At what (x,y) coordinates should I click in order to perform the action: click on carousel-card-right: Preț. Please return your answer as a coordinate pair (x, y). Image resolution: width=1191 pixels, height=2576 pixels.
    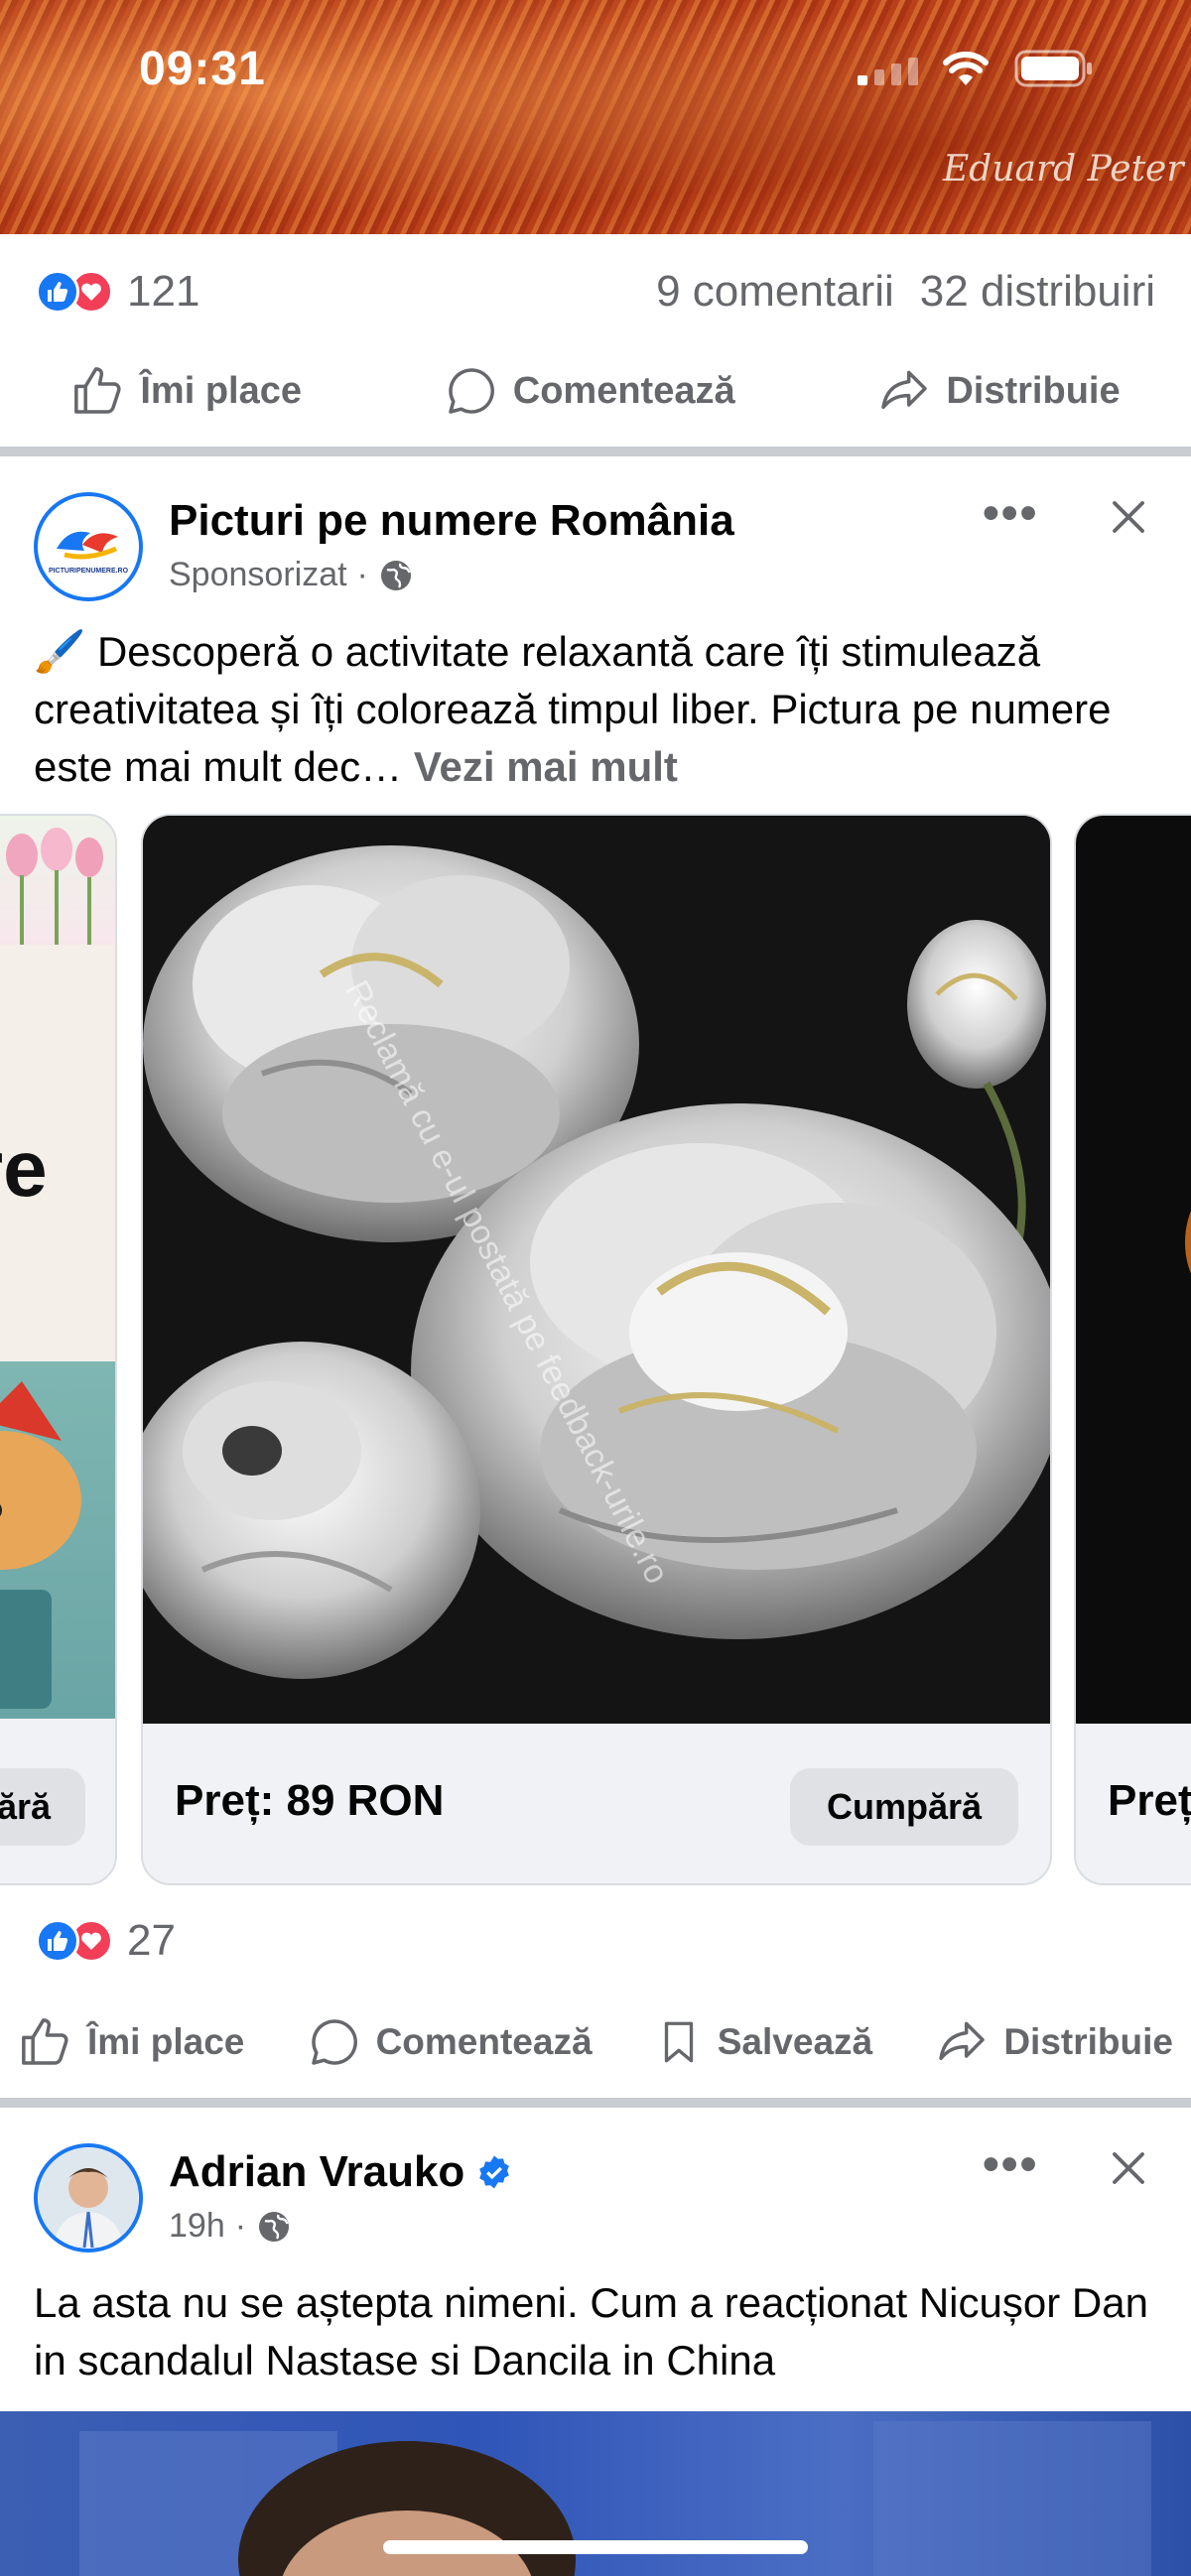
    Looking at the image, I should click on (1132, 1350).